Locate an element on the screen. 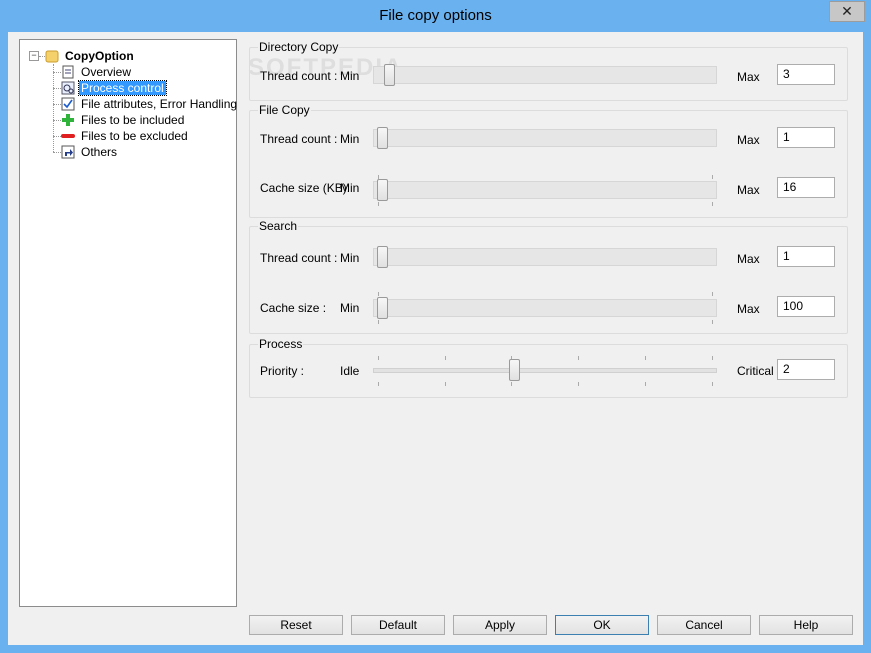 This screenshot has height=653, width=871. priority-slider is located at coordinates (545, 370).